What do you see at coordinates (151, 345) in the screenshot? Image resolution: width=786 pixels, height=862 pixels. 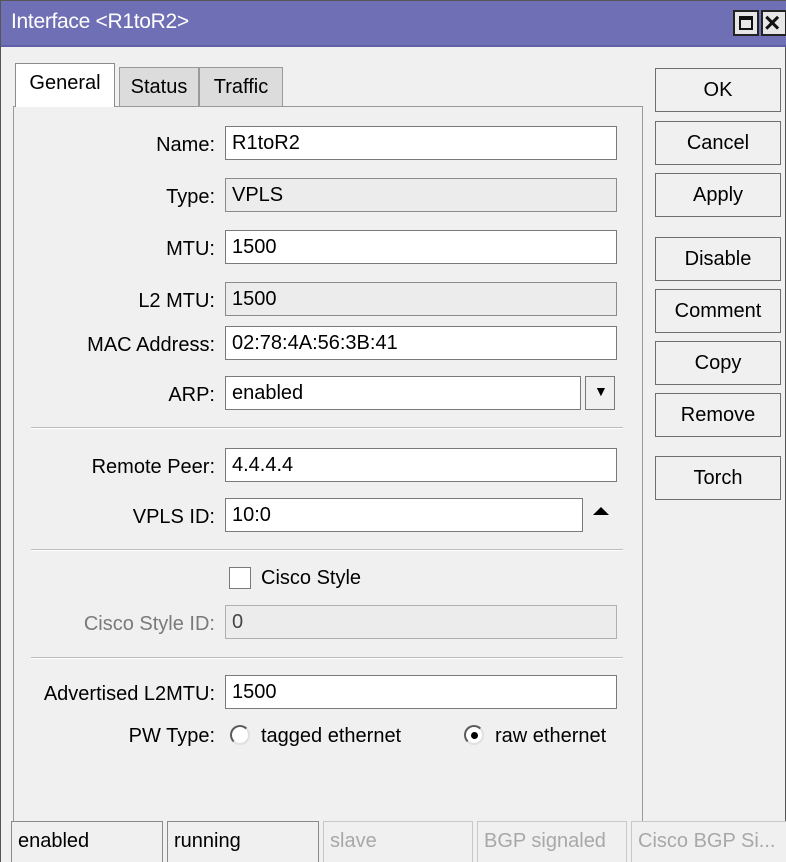 I see `mac-address-label: MAC Address:` at bounding box center [151, 345].